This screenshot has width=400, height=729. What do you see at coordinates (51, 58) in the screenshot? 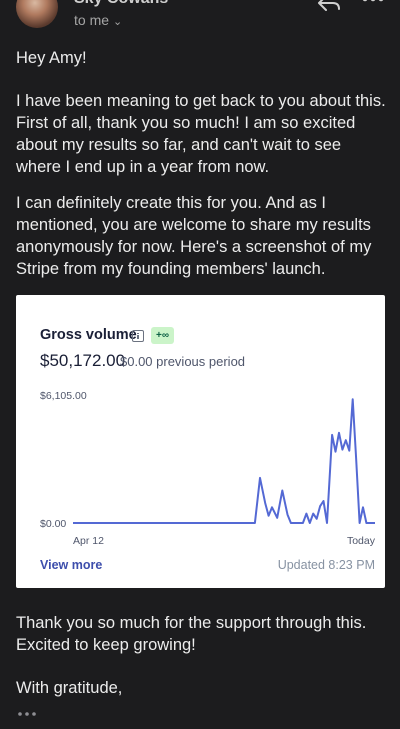
I see `email-greeting: Hey Amy!` at bounding box center [51, 58].